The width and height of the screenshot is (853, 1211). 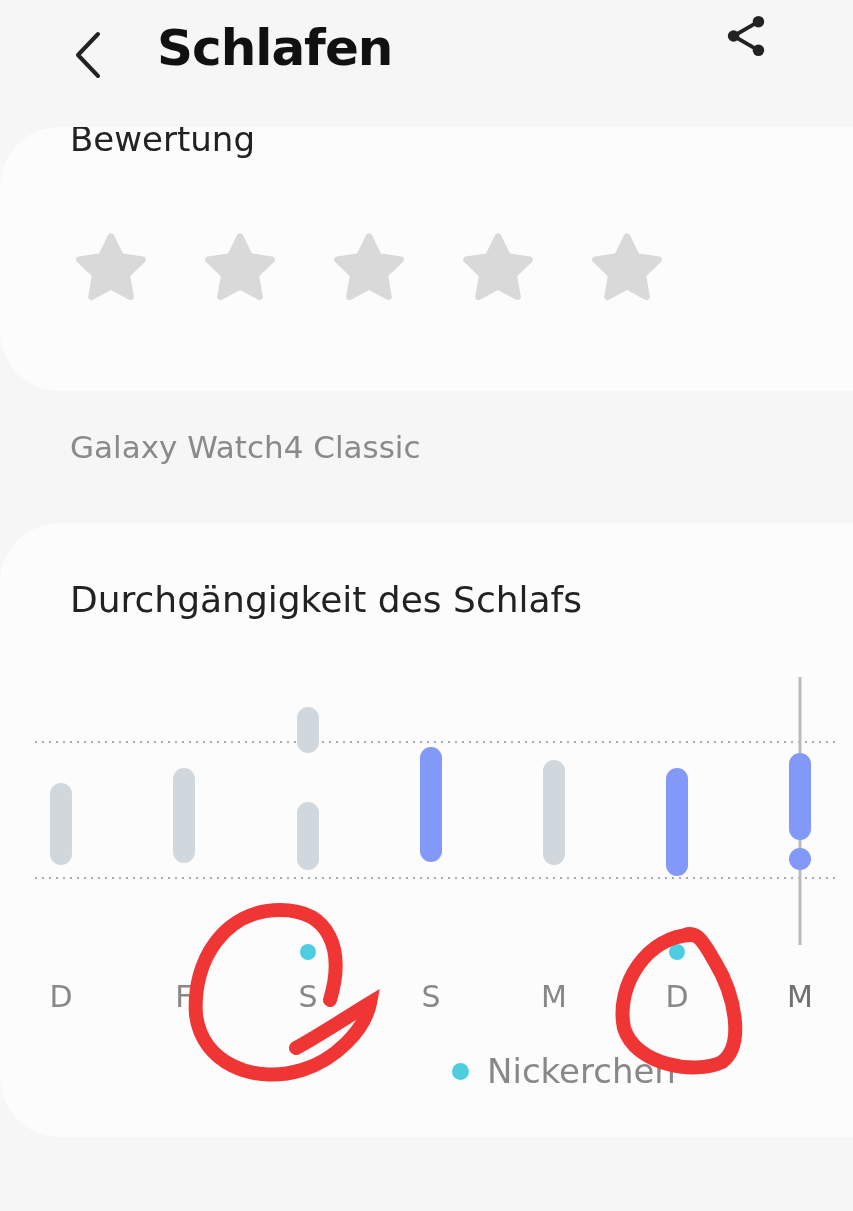 What do you see at coordinates (275, 48) in the screenshot?
I see `page-title: Schlafen` at bounding box center [275, 48].